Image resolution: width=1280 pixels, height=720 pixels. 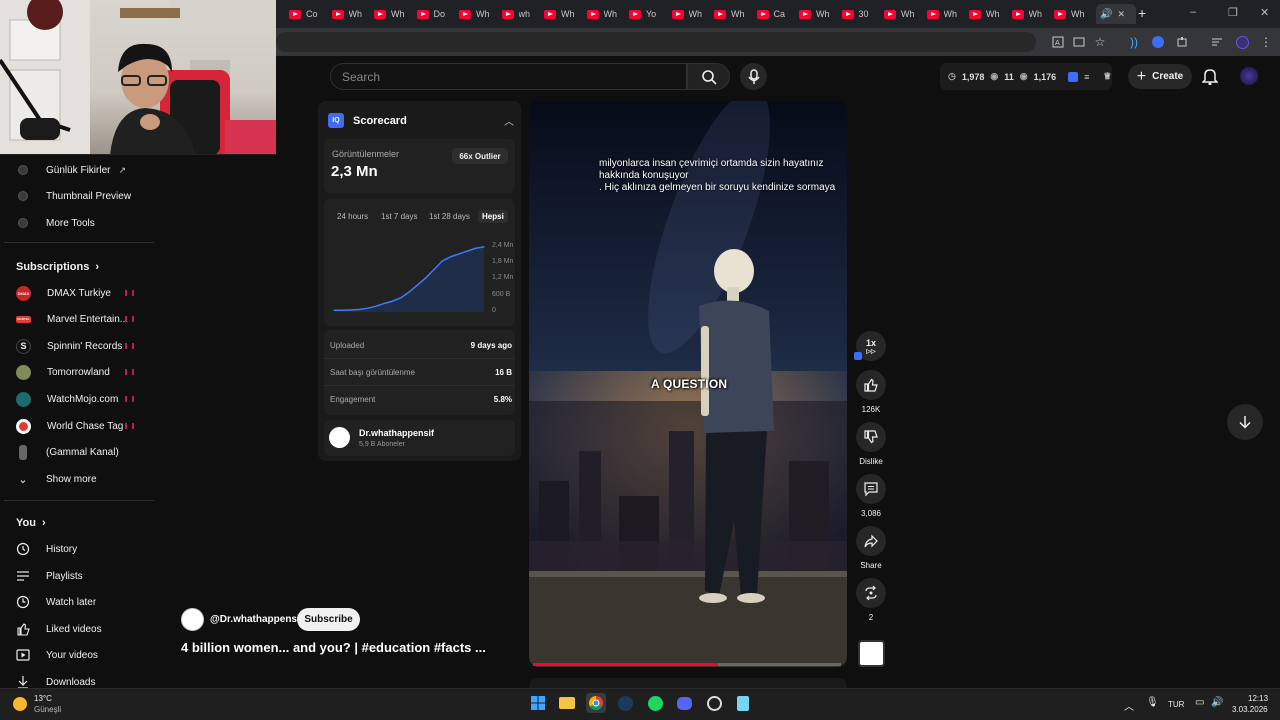 What do you see at coordinates (714, 703) in the screenshot?
I see `game-app-icon` at bounding box center [714, 703].